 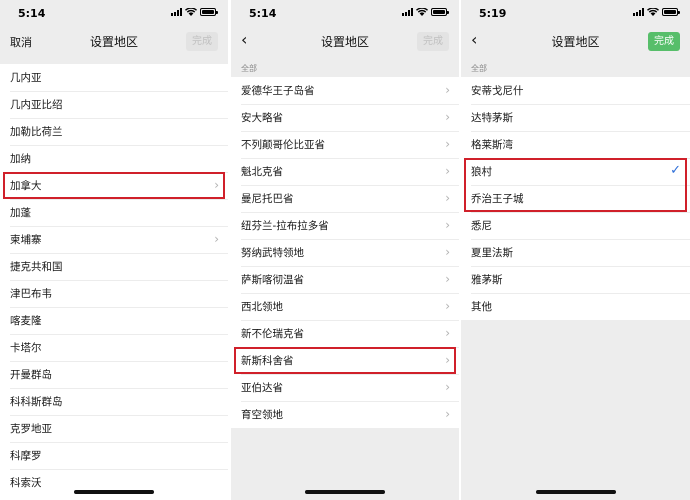 What do you see at coordinates (345, 198) in the screenshot?
I see `list-item: 曼尼托巴省 ›` at bounding box center [345, 198].